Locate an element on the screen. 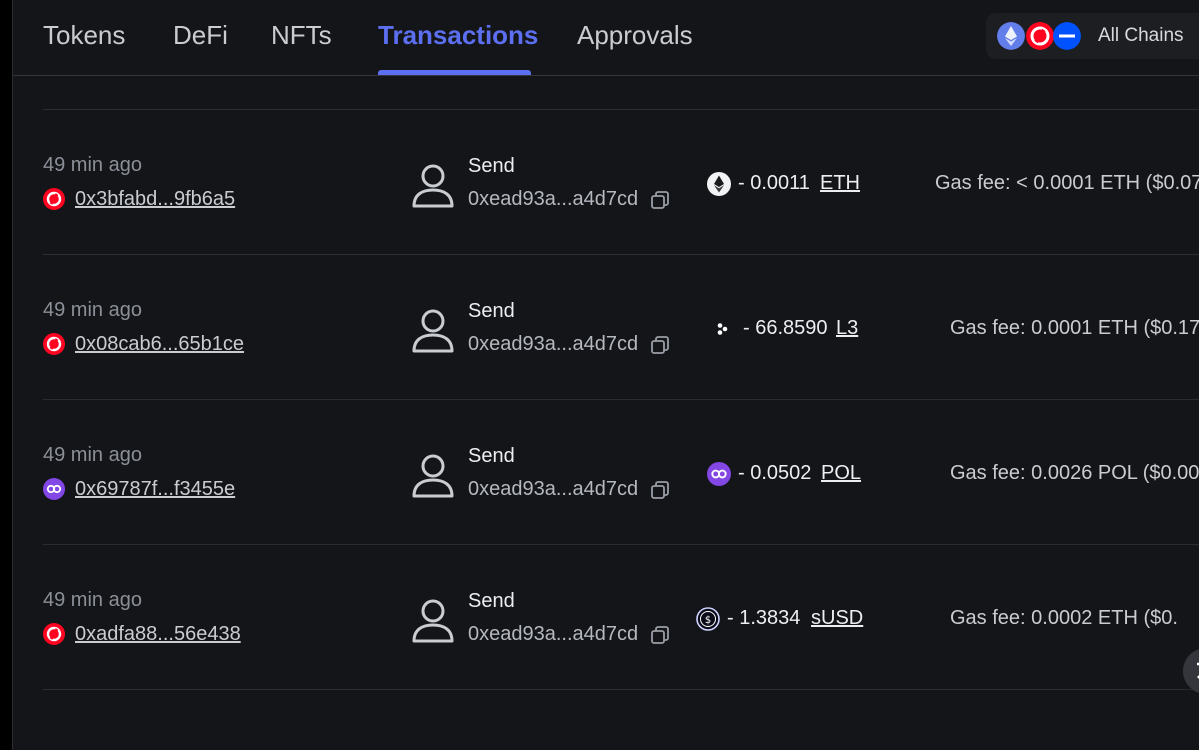 The image size is (1199, 750). eth-token-icon is located at coordinates (719, 184).